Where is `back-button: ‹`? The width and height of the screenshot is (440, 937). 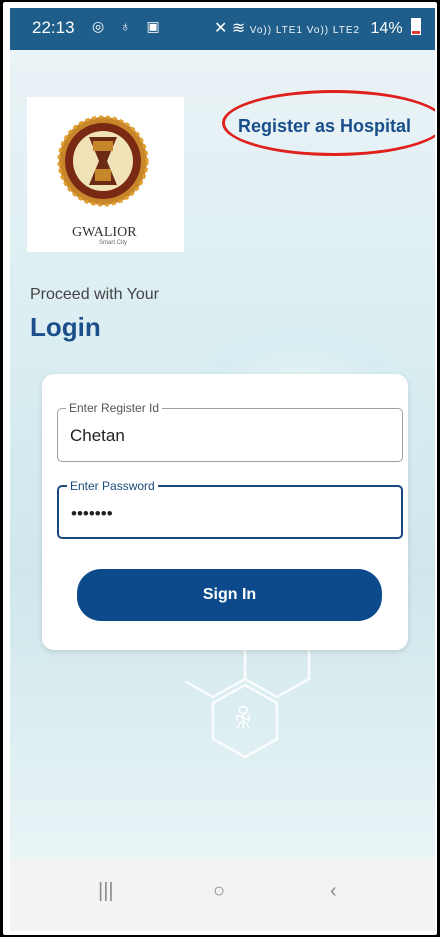
back-button: ‹ is located at coordinates (333, 891).